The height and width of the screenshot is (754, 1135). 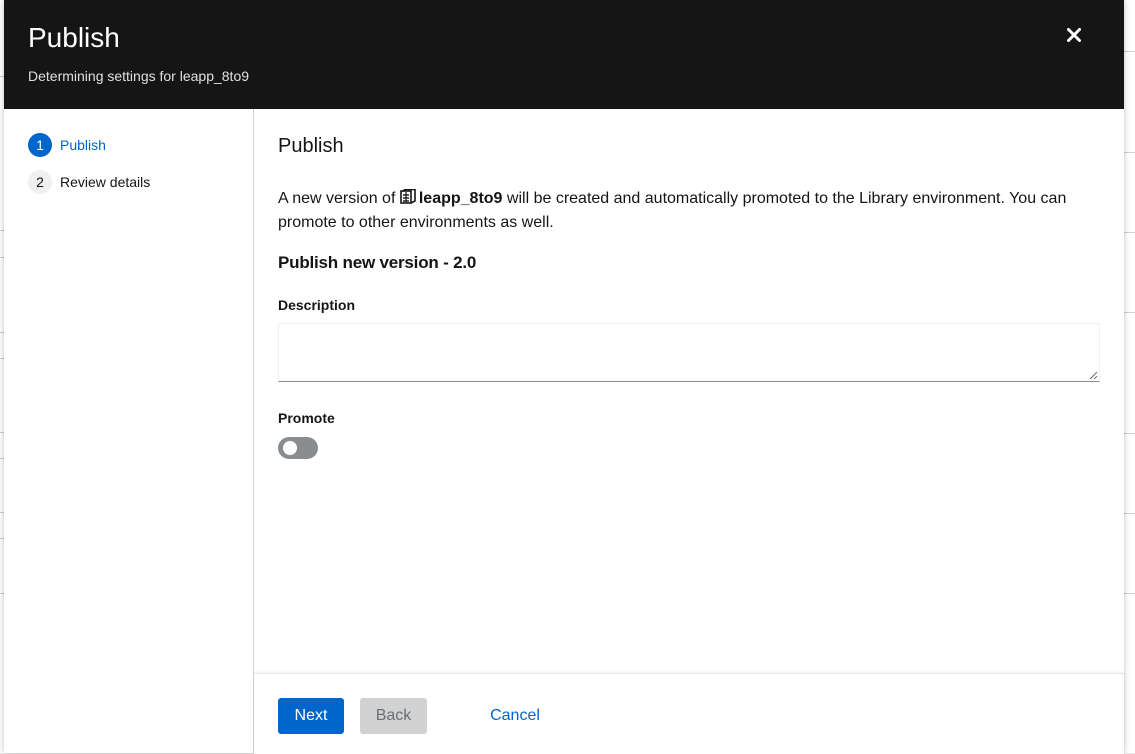 I want to click on close-icon, so click(x=1074, y=35).